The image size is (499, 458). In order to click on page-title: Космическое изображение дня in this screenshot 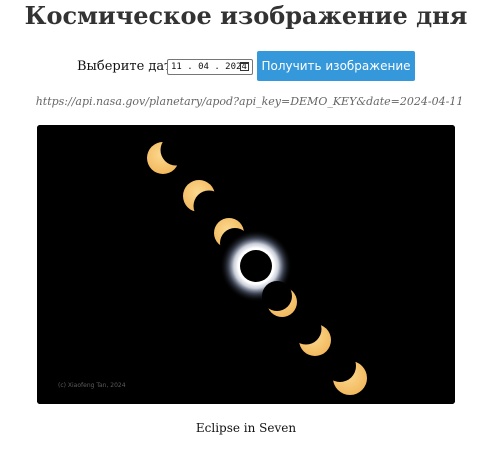, I will do `click(246, 15)`.